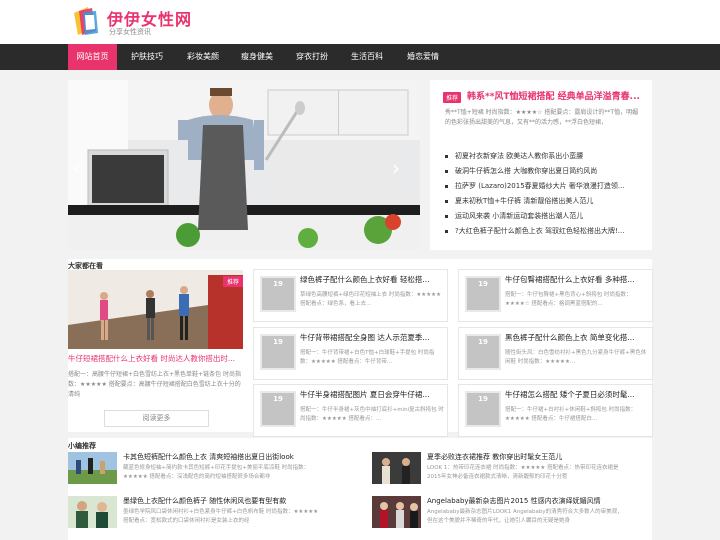 This screenshot has width=720, height=540. I want to click on news-list-item: 破洞牛仔裤怎么搭 大咖教你穿出夏日简约风尚, so click(545, 171).